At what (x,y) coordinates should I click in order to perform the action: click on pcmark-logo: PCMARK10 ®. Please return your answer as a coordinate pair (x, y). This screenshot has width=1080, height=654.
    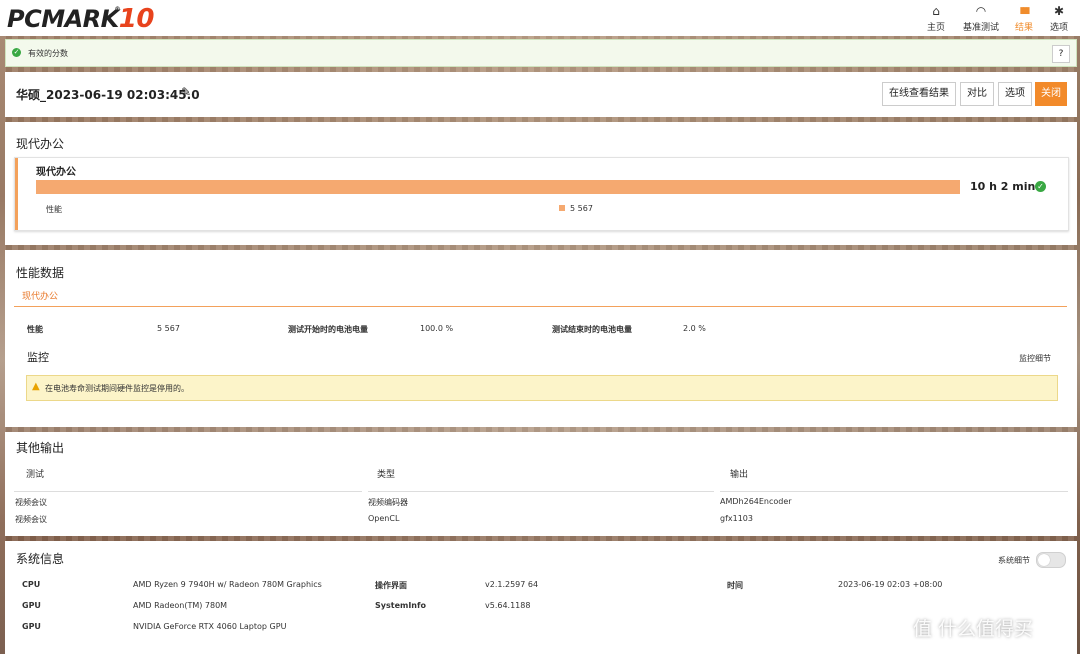
    Looking at the image, I should click on (80, 19).